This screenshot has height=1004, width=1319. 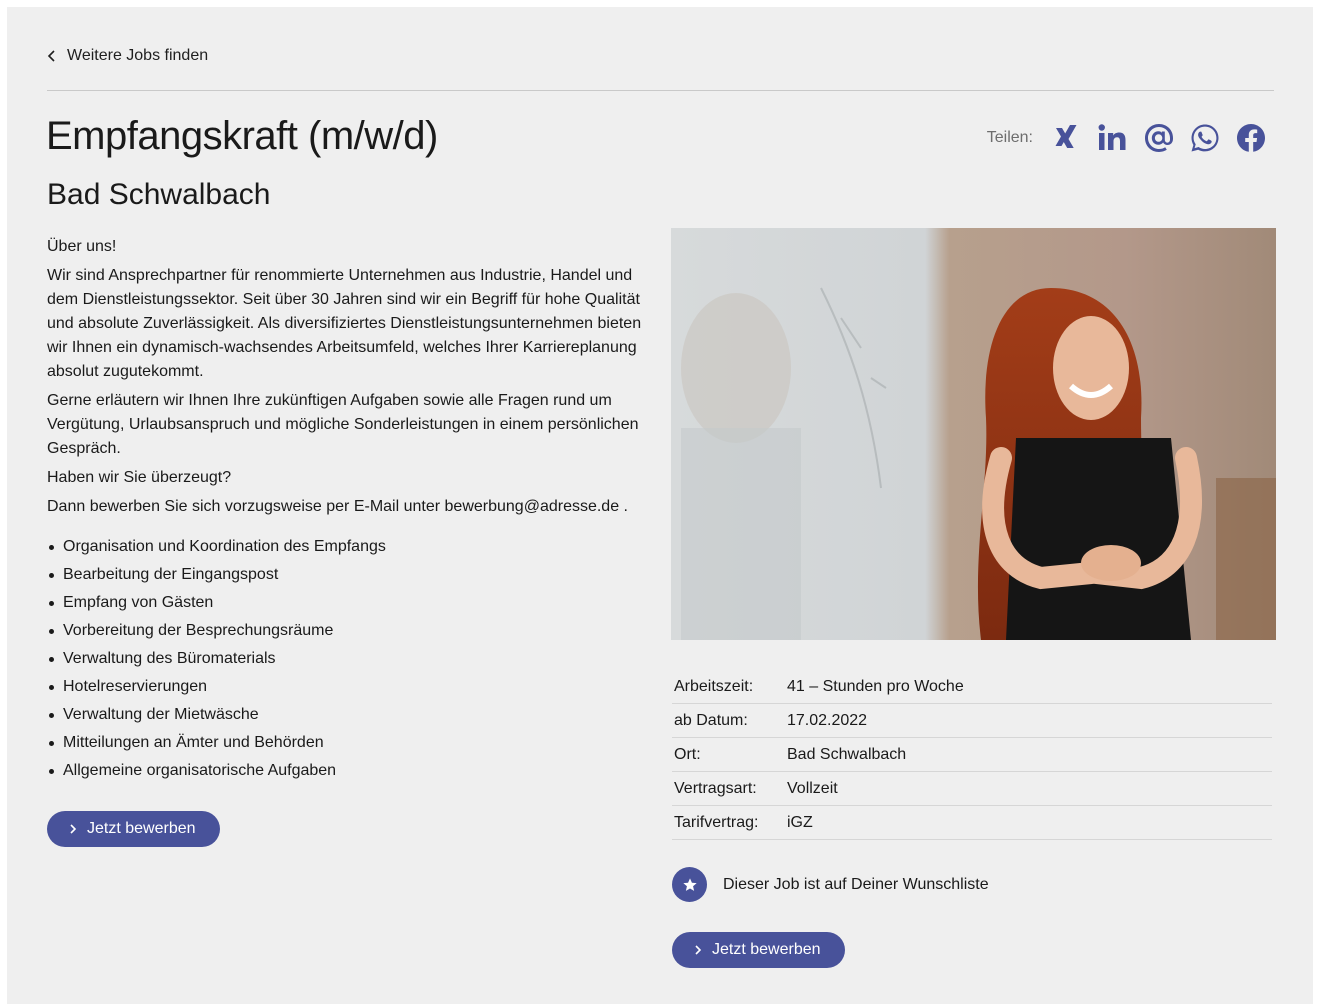 I want to click on chevron-left-icon, so click(x=51, y=56).